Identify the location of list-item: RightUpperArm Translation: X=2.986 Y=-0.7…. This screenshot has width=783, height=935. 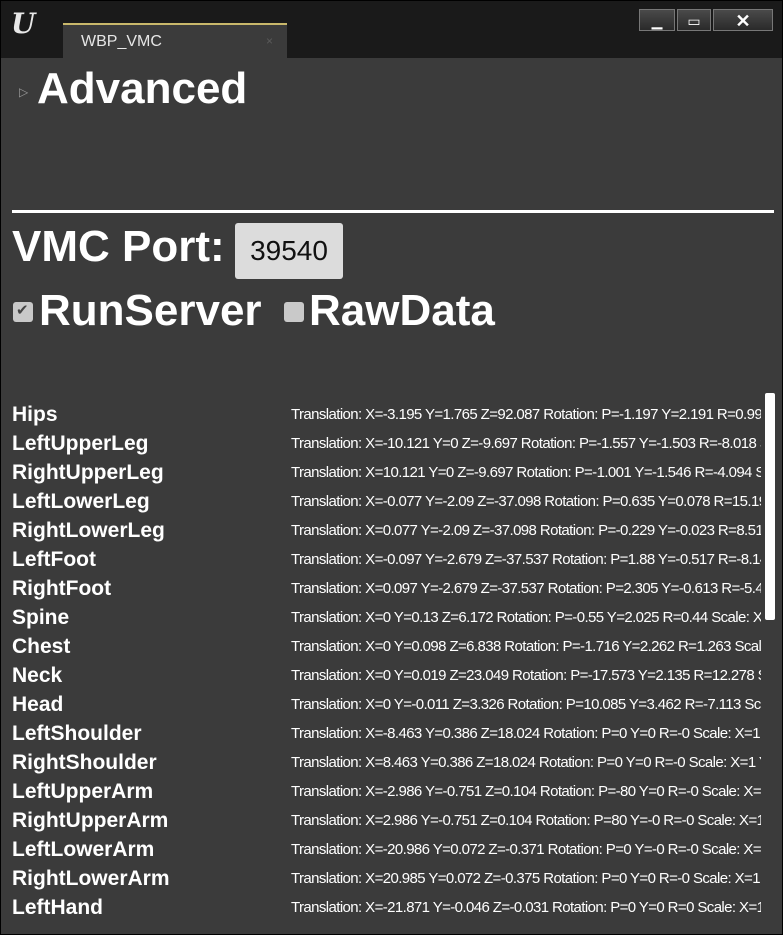
(391, 821).